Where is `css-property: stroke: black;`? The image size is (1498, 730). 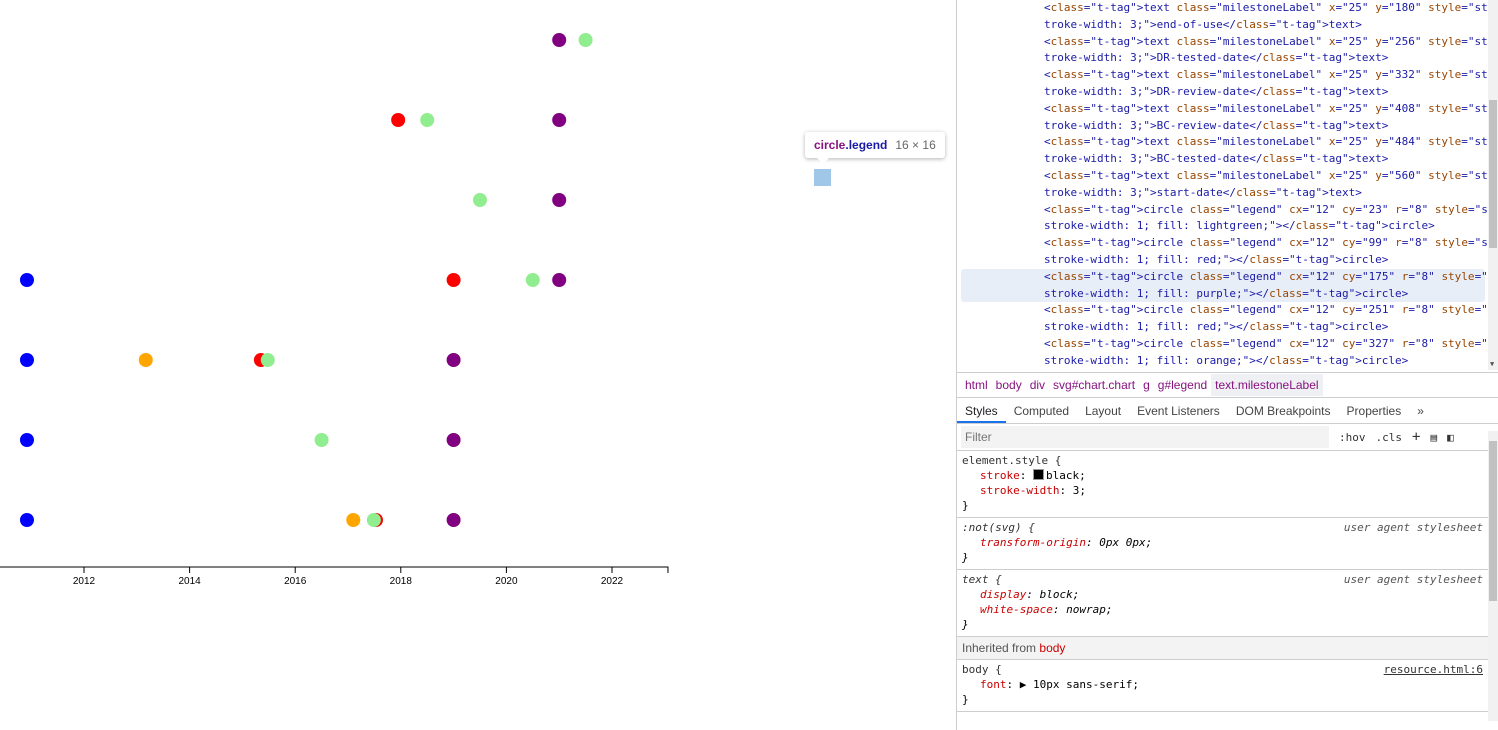
css-property: stroke: black; is located at coordinates (1223, 475).